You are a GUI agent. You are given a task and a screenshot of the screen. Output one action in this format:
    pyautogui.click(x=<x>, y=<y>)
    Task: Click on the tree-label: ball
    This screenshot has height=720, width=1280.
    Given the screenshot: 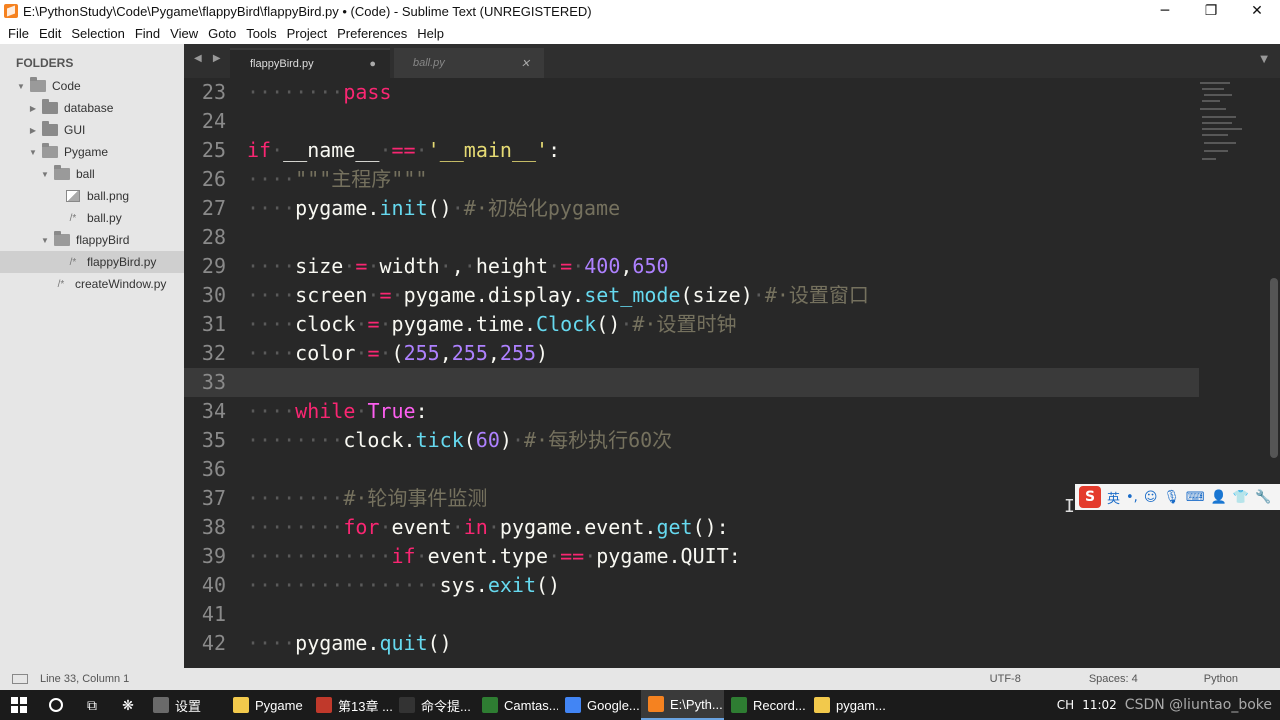 What is the action you would take?
    pyautogui.click(x=85, y=174)
    